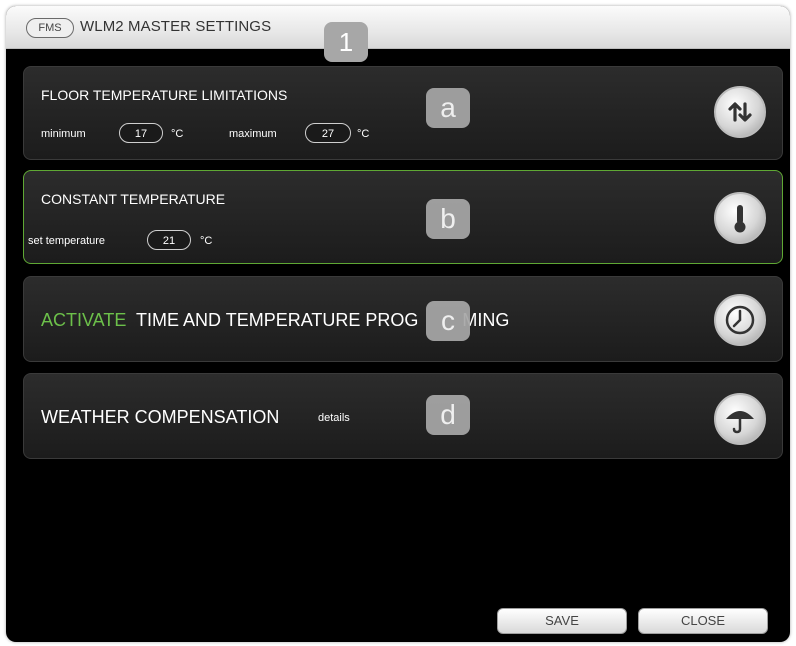  What do you see at coordinates (67, 241) in the screenshot?
I see `set-temperature-label: set temperature` at bounding box center [67, 241].